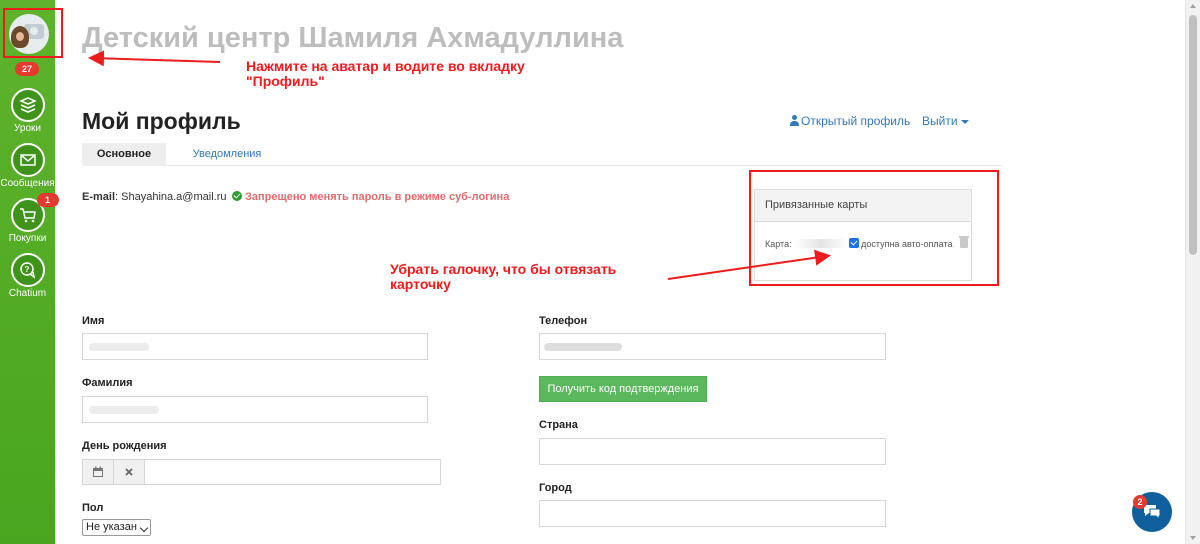 Image resolution: width=1200 pixels, height=544 pixels. Describe the element at coordinates (98, 472) in the screenshot. I see `calendar-icon` at that location.